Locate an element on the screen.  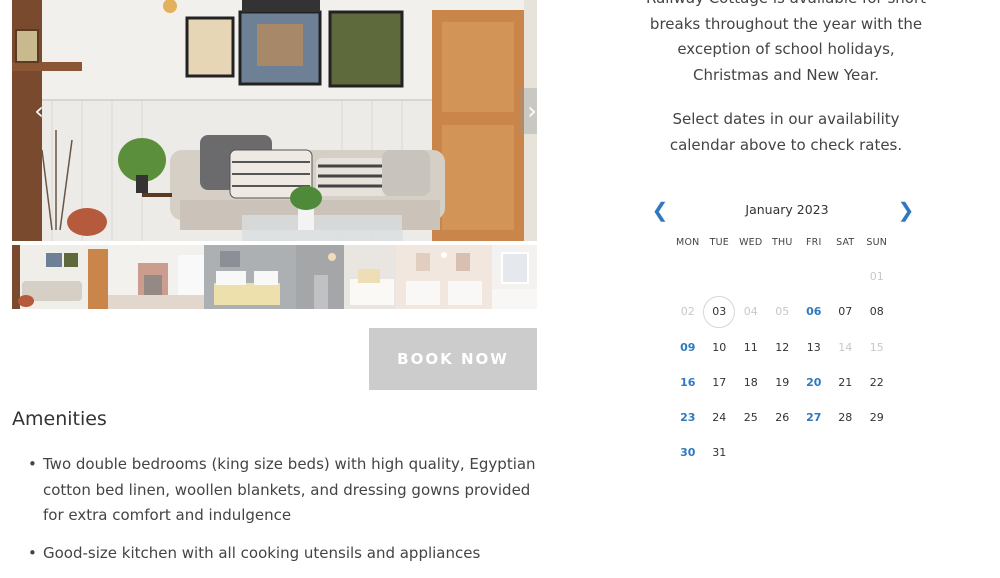
calendar-day: 15 is located at coordinates (876, 347).